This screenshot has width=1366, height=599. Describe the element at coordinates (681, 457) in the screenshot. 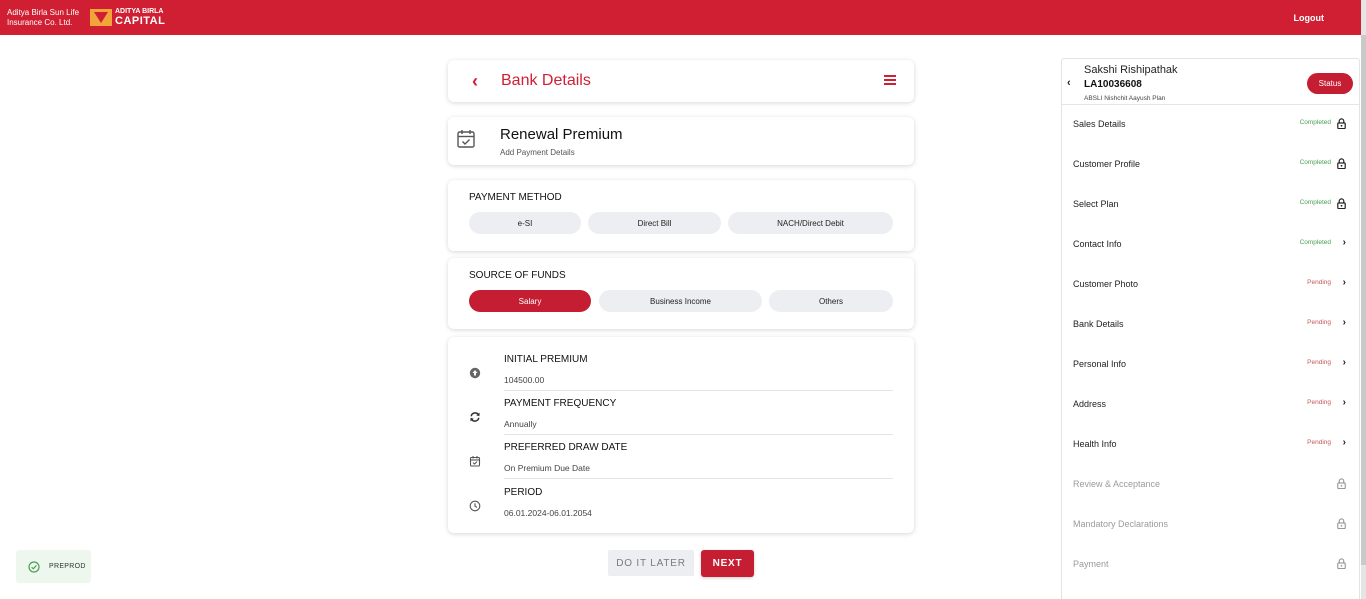

I see `detail-row: PREFERRED DRAW DATE On Premium Due Date` at that location.